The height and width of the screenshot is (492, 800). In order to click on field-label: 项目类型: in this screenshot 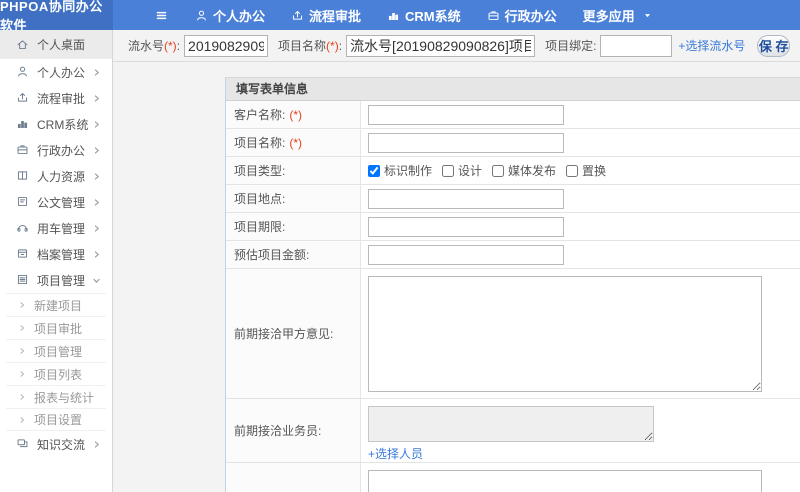, I will do `click(293, 170)`.